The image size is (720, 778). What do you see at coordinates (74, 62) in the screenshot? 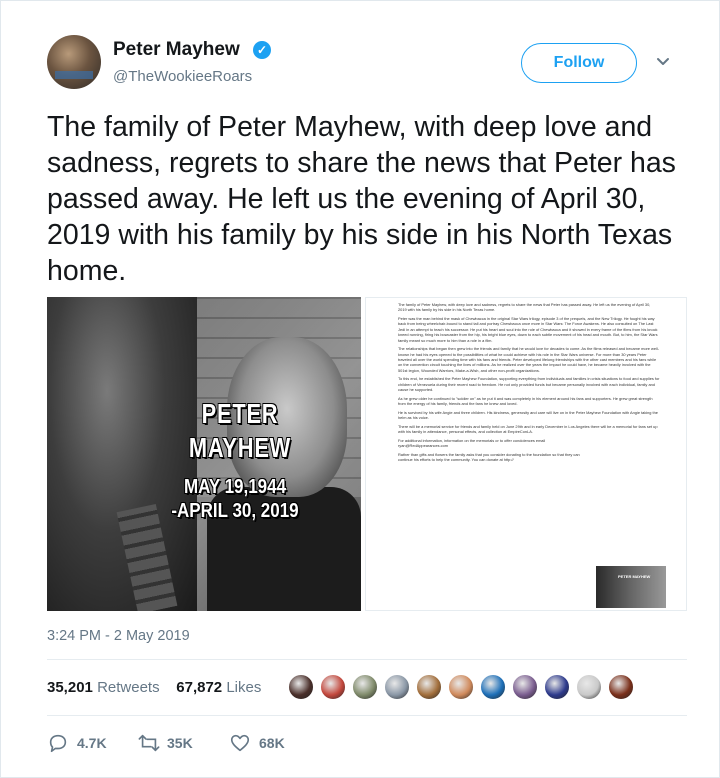
I see `profile-avatar` at bounding box center [74, 62].